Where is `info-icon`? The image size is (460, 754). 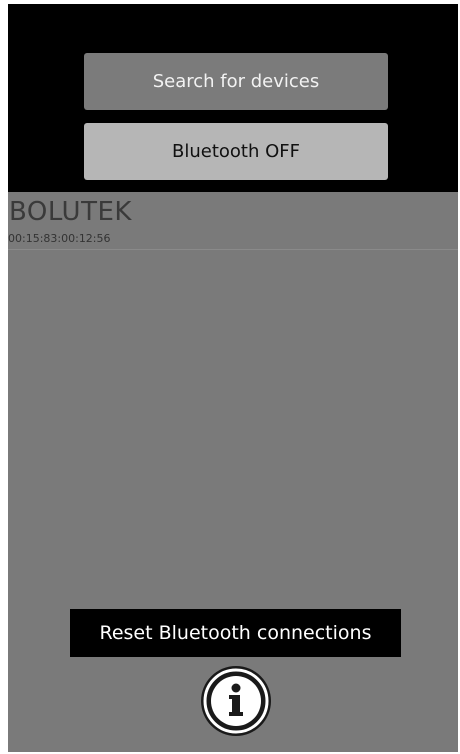 info-icon is located at coordinates (236, 701).